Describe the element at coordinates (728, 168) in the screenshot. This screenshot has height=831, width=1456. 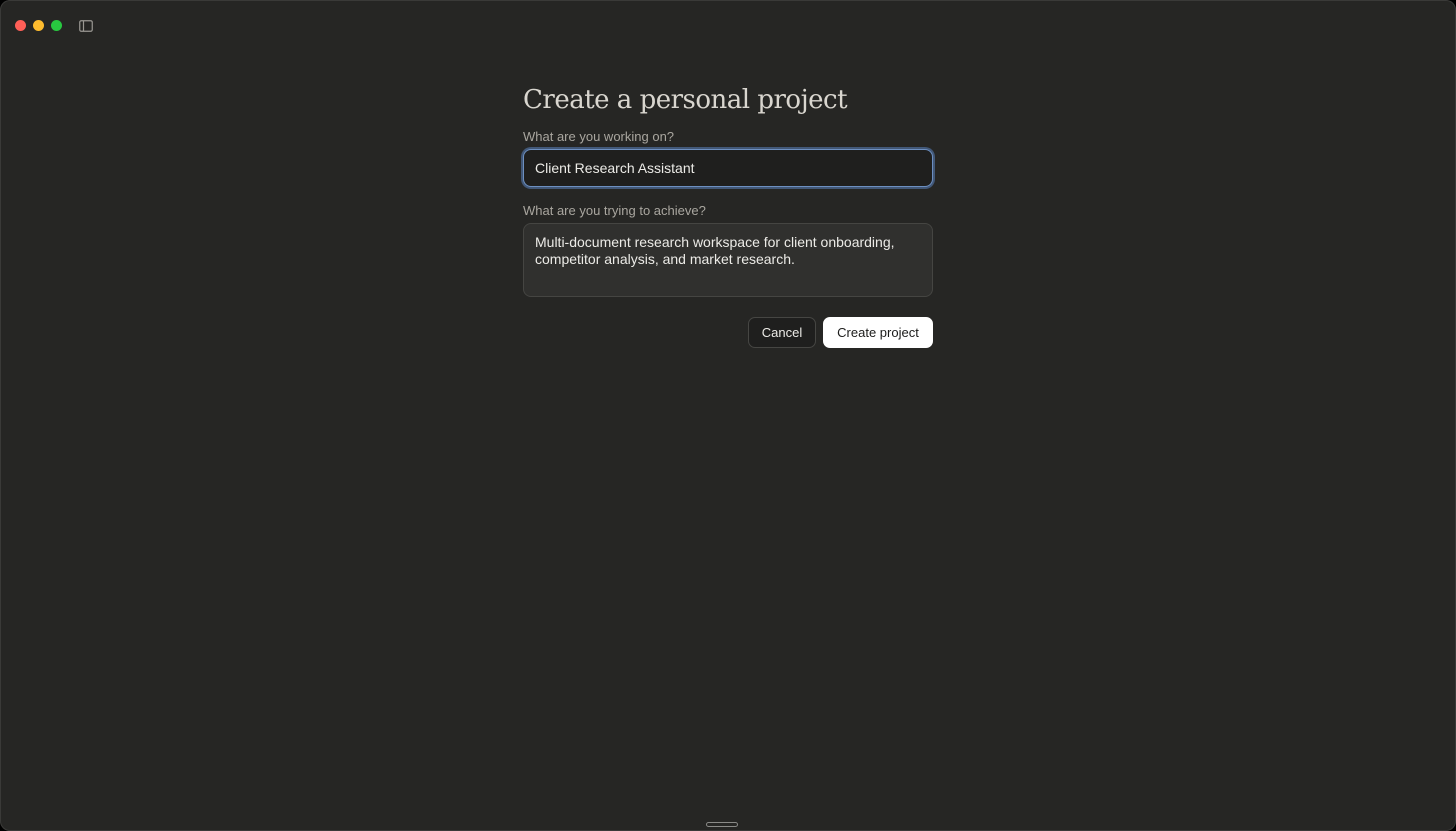
I see `project-name-input` at that location.